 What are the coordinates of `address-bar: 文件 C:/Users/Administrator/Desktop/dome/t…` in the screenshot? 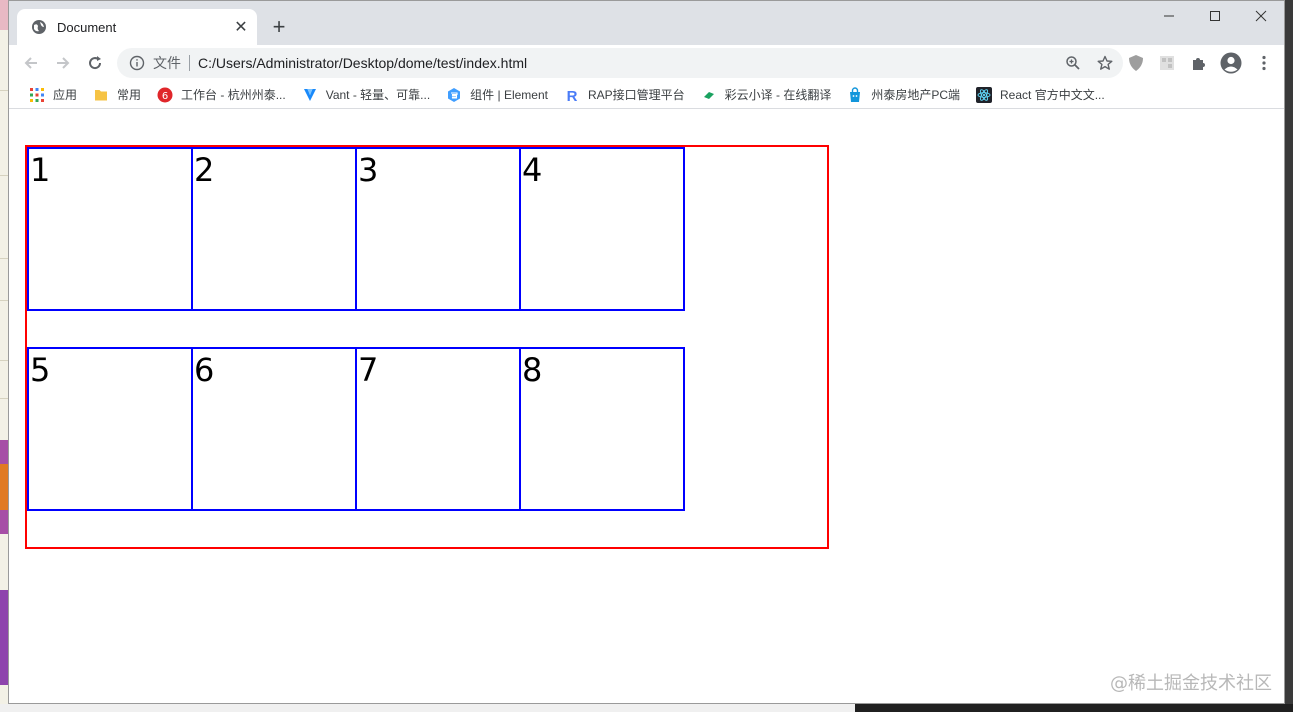 It's located at (620, 63).